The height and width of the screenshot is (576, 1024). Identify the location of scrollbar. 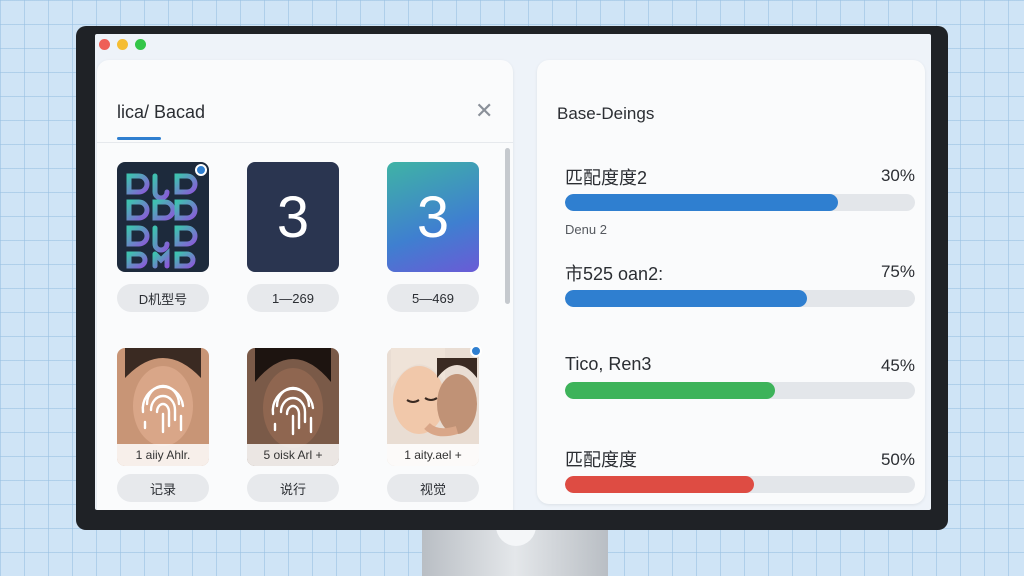
(507, 226).